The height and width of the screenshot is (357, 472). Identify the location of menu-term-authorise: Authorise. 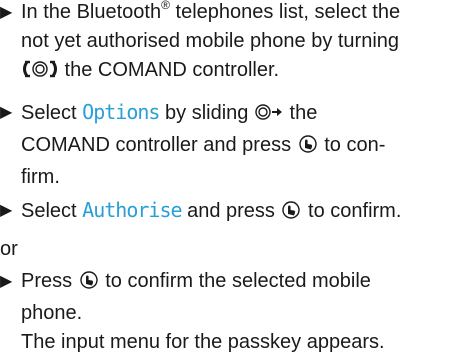
(132, 210).